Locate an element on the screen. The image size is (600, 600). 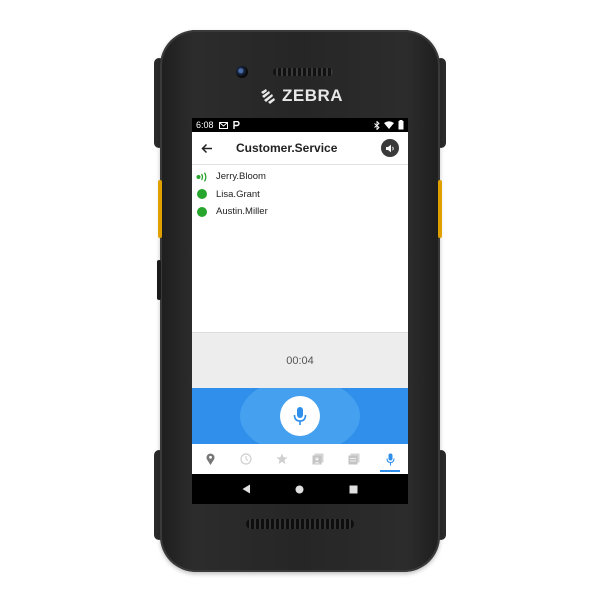
star-icon is located at coordinates (282, 458).